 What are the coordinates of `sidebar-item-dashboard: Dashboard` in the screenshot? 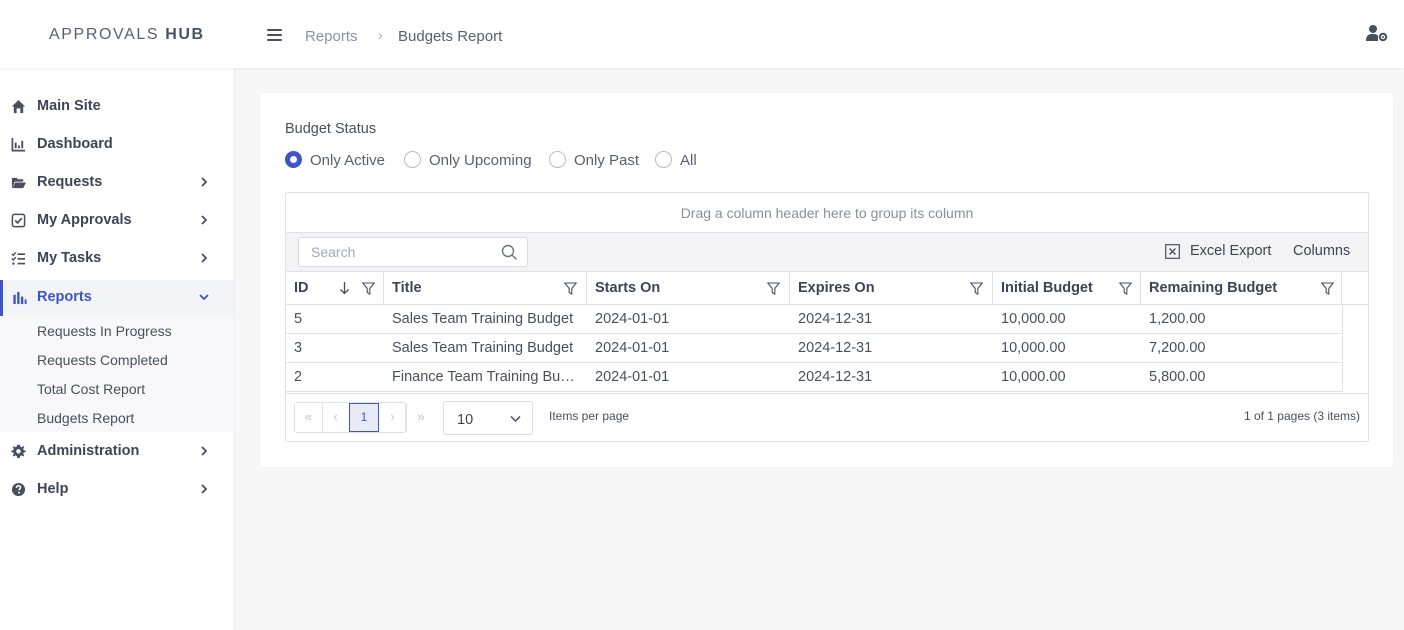 It's located at (117, 145).